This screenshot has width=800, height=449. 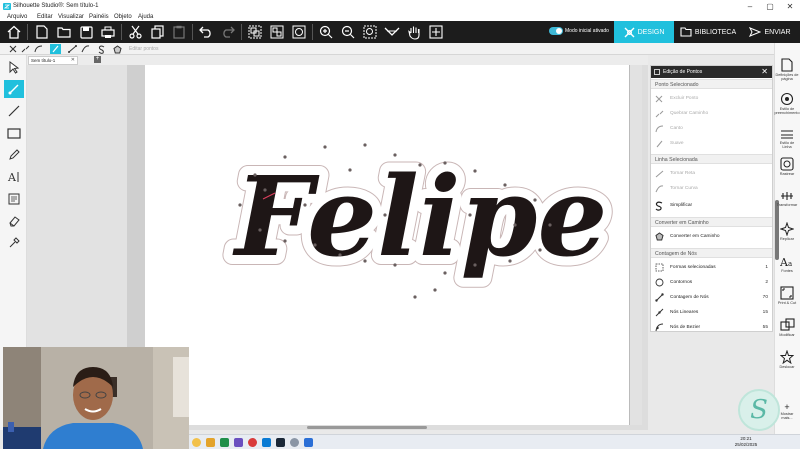 I want to click on teams-icon, so click(x=238, y=442).